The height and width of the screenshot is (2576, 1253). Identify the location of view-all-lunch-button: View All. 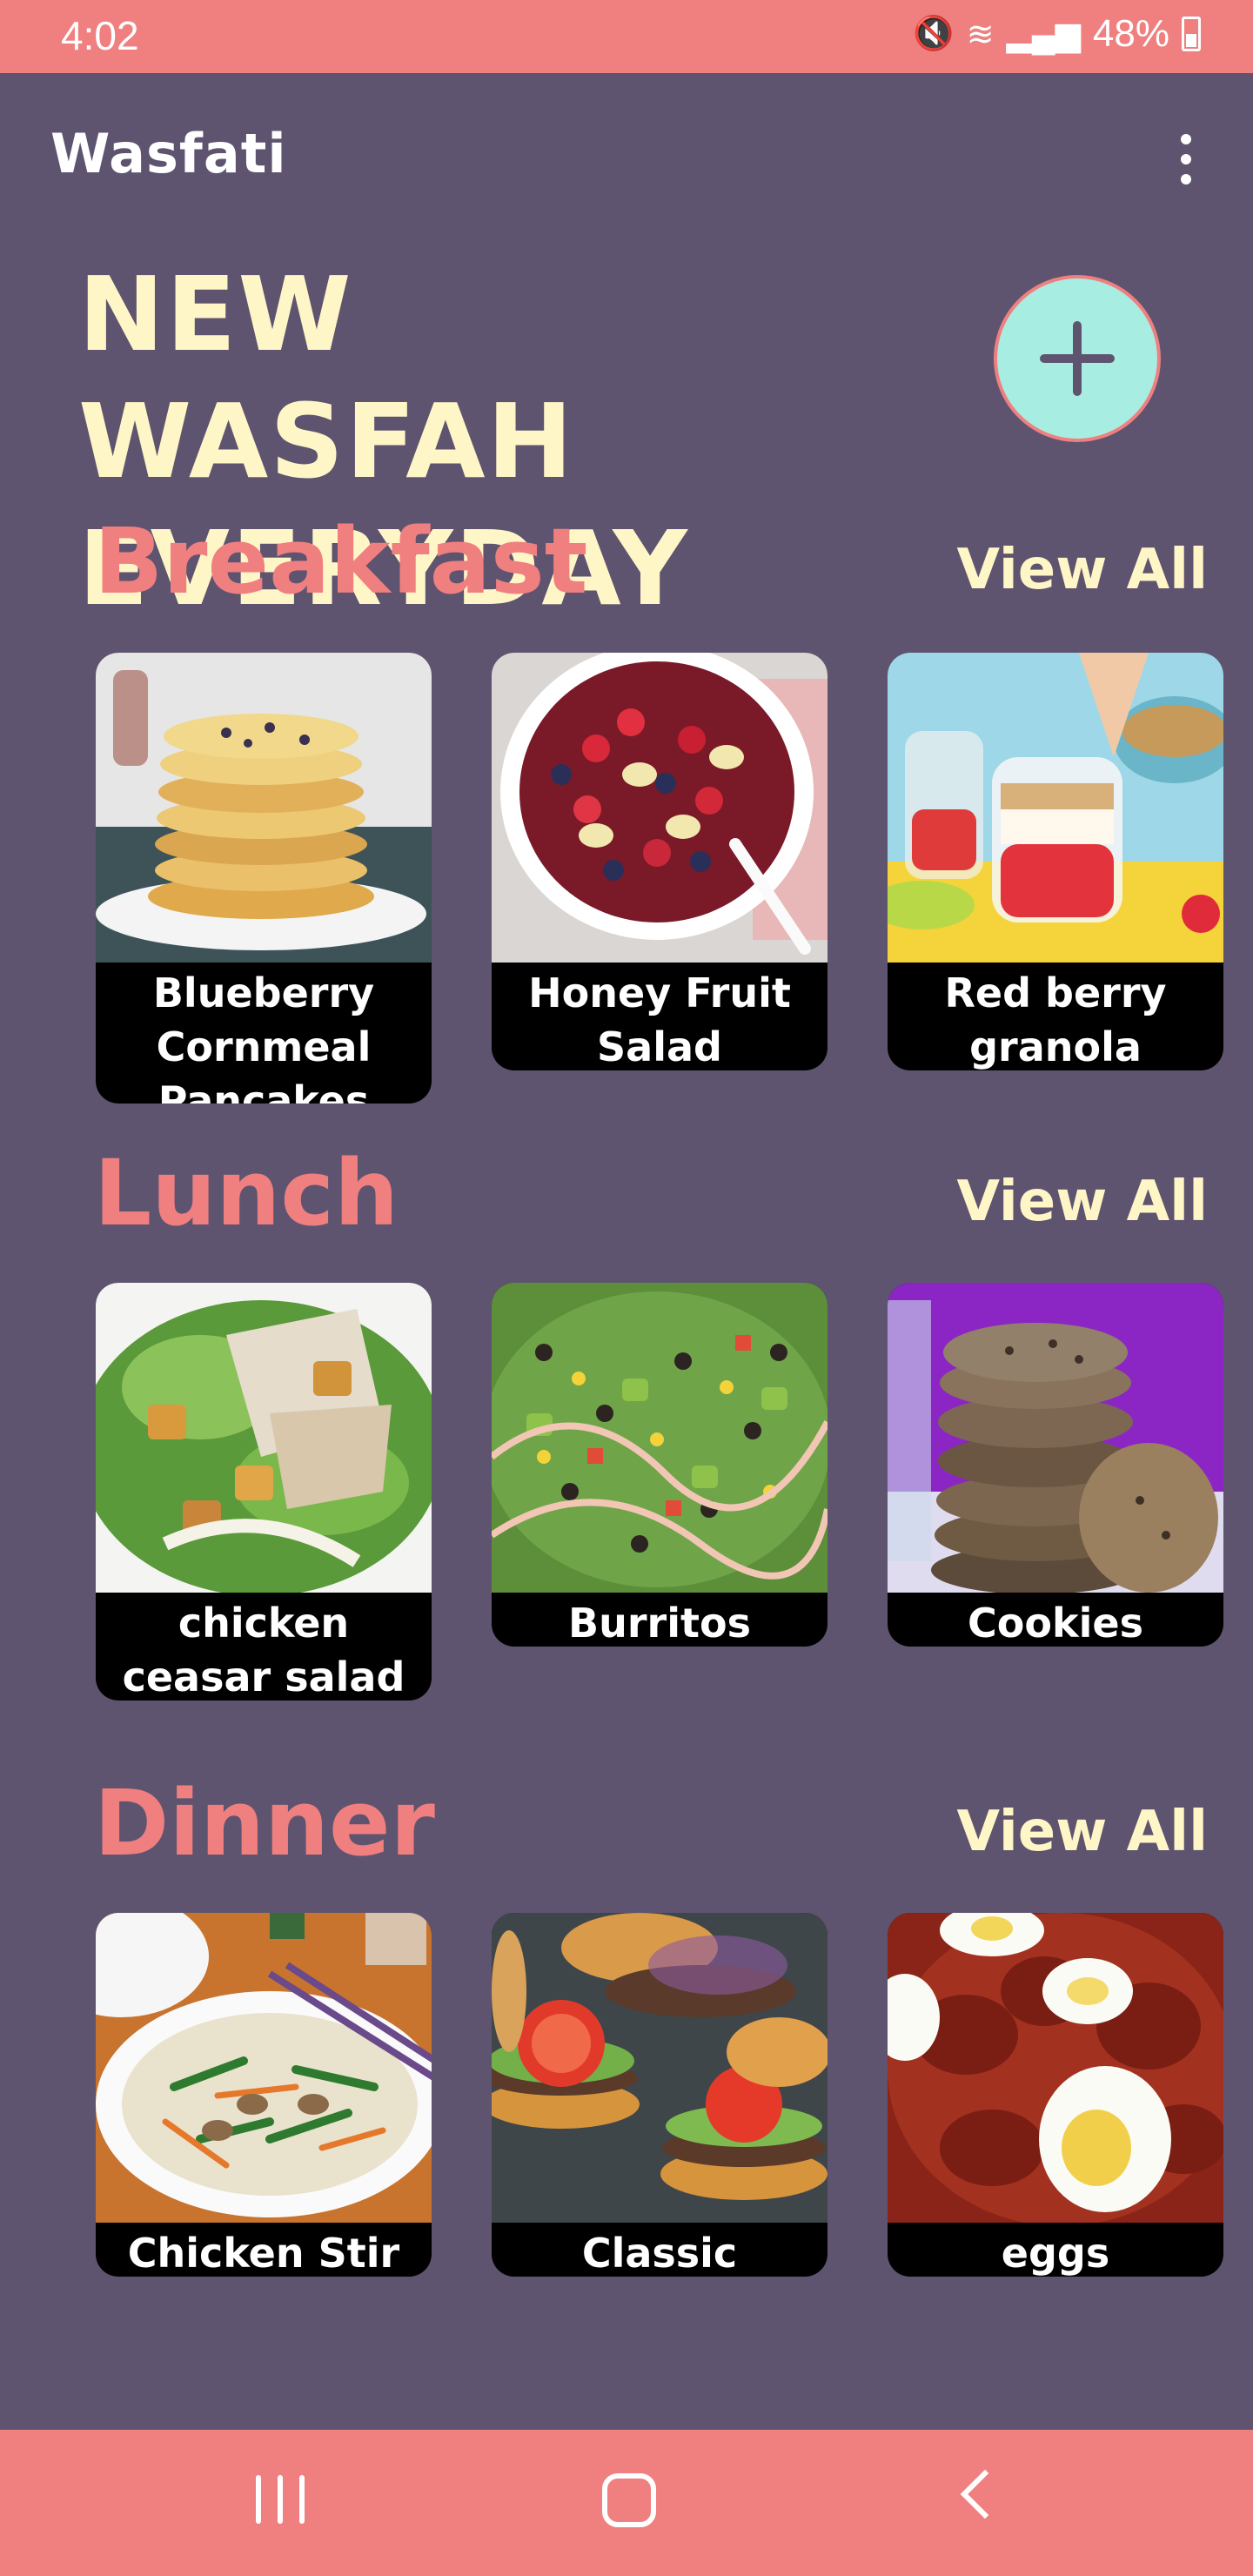
(1082, 1202).